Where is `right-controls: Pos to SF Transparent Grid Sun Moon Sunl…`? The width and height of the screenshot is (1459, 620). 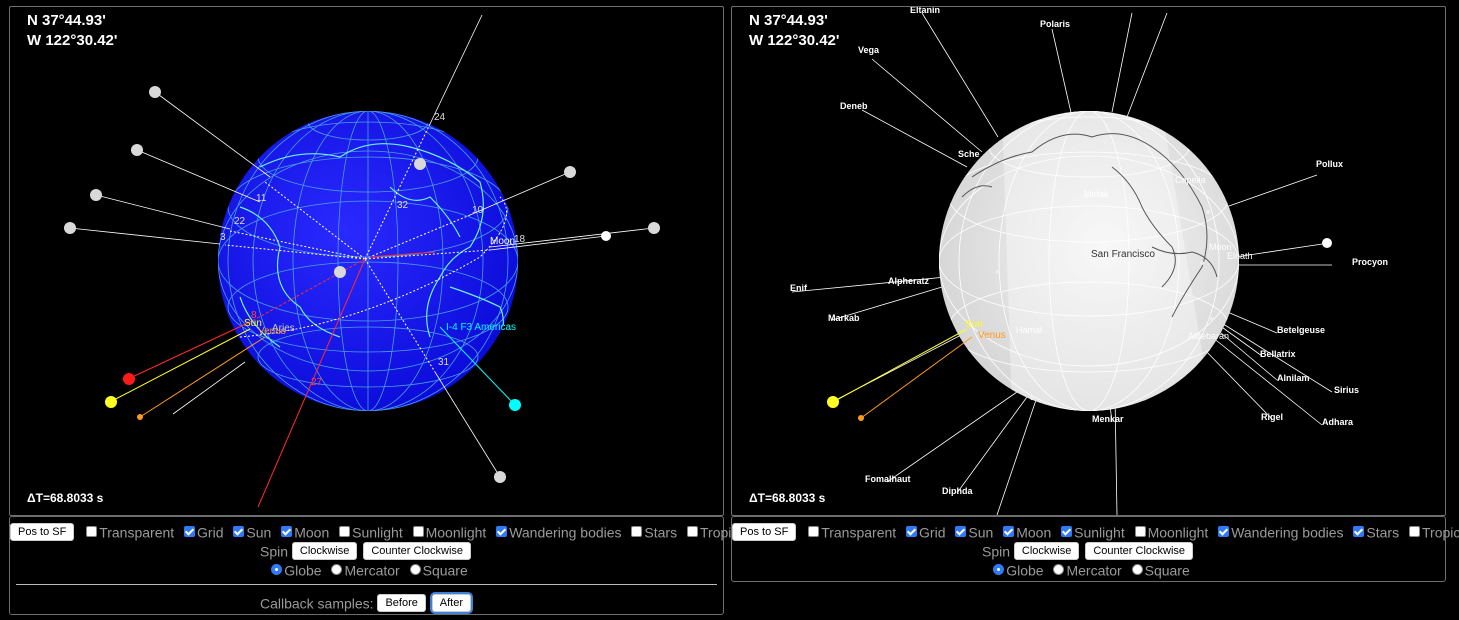 right-controls: Pos to SF Transparent Grid Sun Moon Sunl… is located at coordinates (1095, 549).